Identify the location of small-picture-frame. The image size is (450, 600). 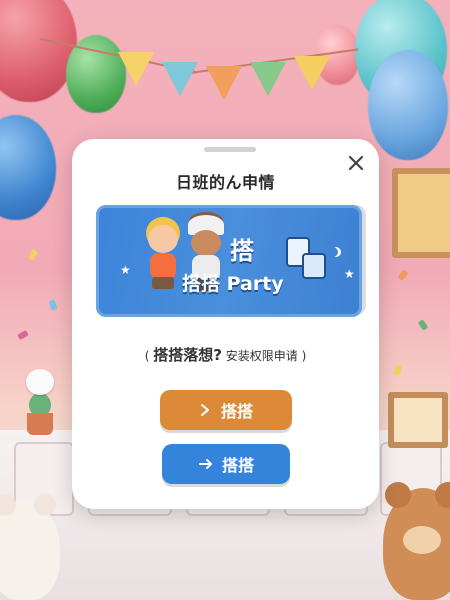
(418, 420).